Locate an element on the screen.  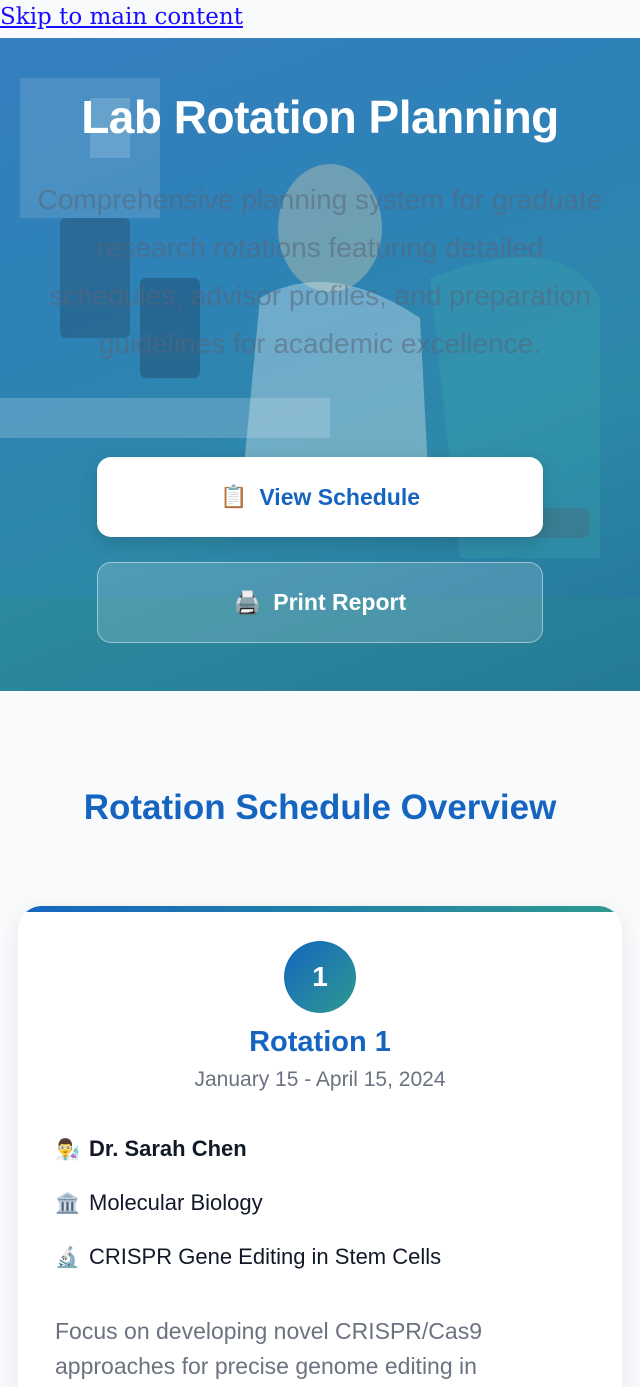
print-report-button: 🖨️ Print Report is located at coordinates (320, 602).